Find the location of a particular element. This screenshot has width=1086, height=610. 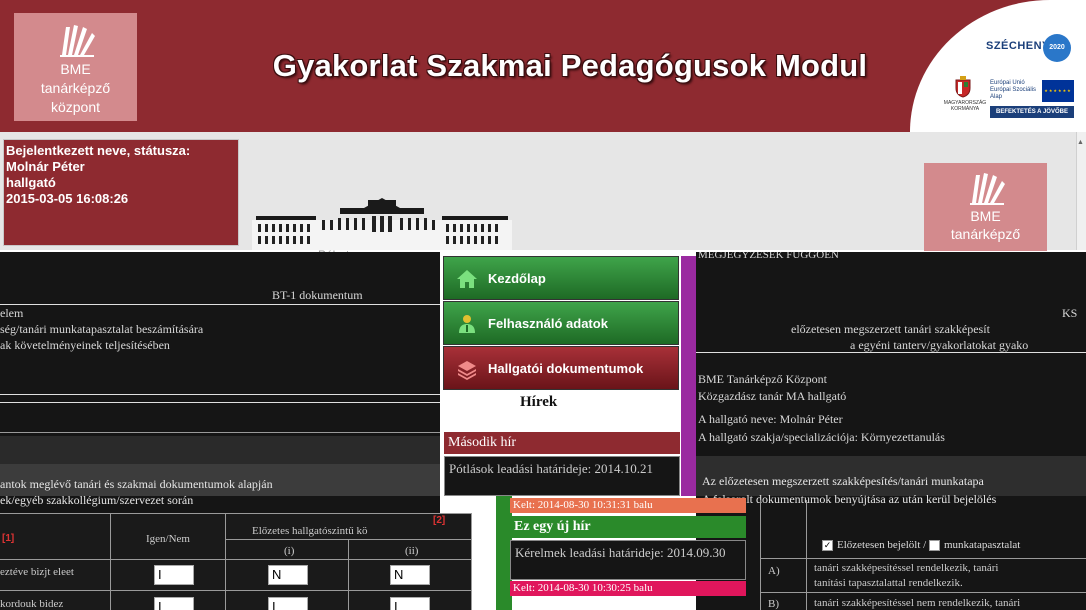

user-icon is located at coordinates (467, 324).